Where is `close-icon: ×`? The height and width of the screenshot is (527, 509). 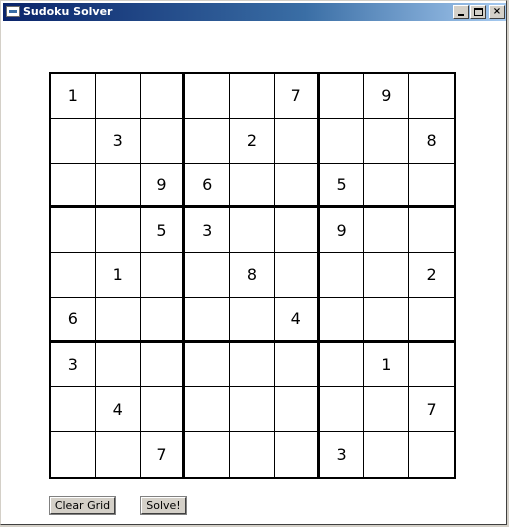 close-icon: × is located at coordinates (497, 11).